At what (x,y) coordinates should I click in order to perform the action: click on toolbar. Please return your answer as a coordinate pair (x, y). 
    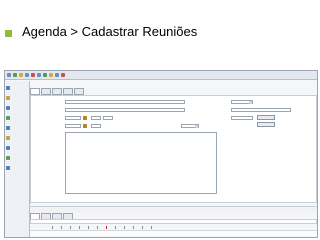
    Looking at the image, I should click on (161, 75).